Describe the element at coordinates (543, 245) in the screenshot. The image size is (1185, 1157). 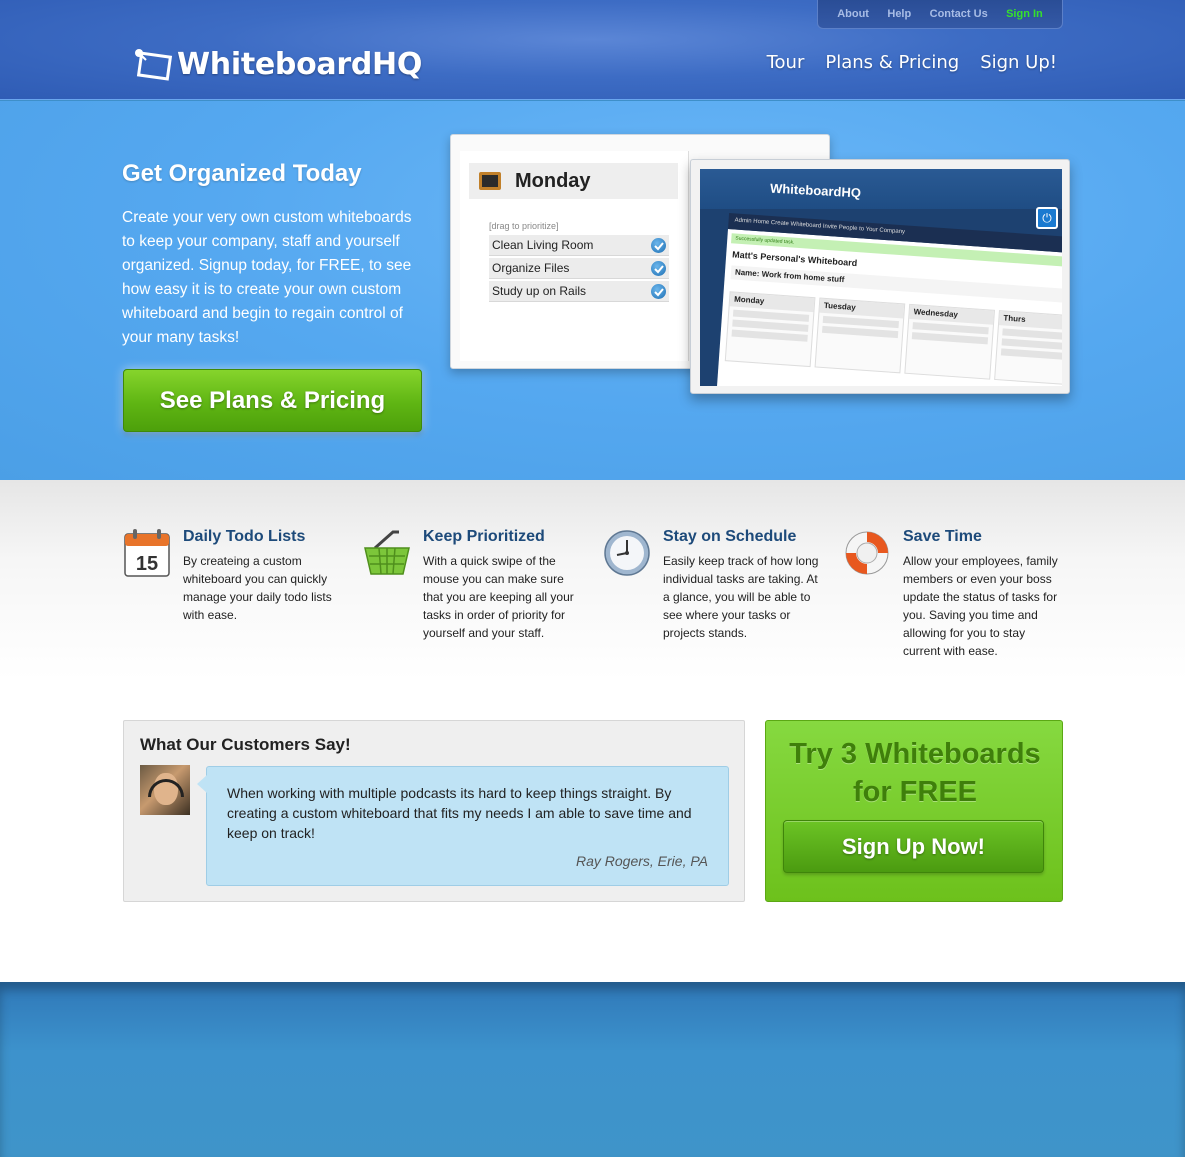
I see `task-label: Clean Living Room` at that location.